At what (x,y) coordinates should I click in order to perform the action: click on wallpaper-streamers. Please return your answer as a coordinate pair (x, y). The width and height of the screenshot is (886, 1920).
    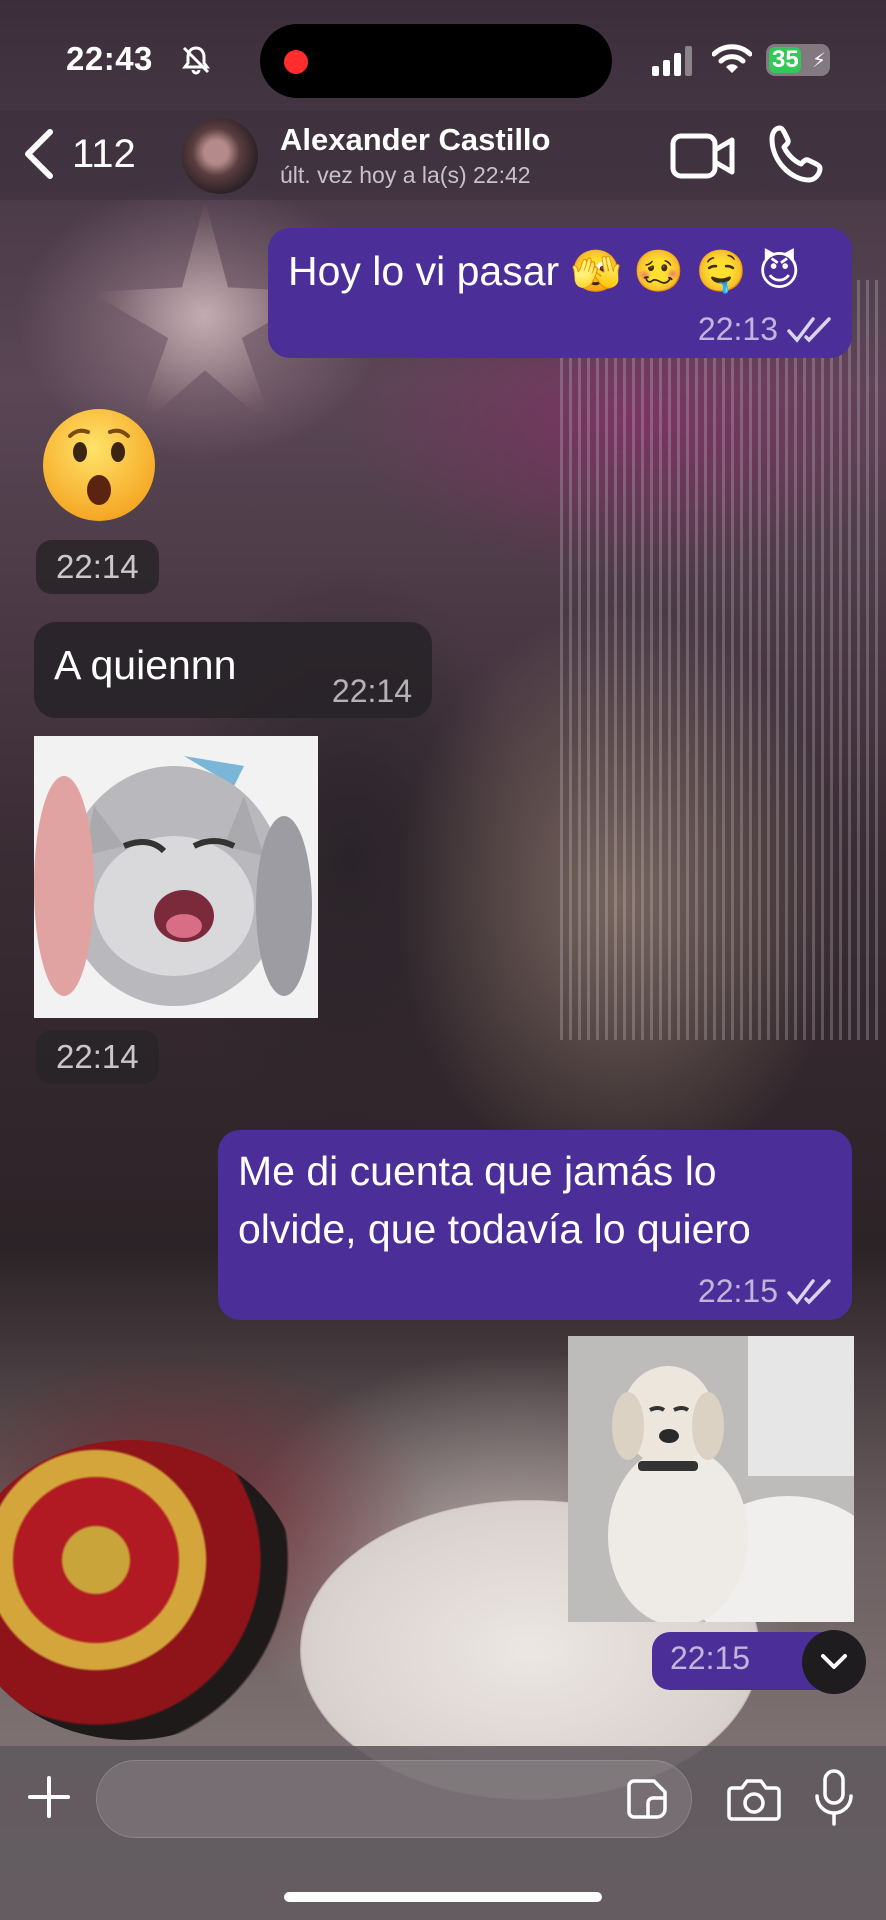
    Looking at the image, I should click on (720, 660).